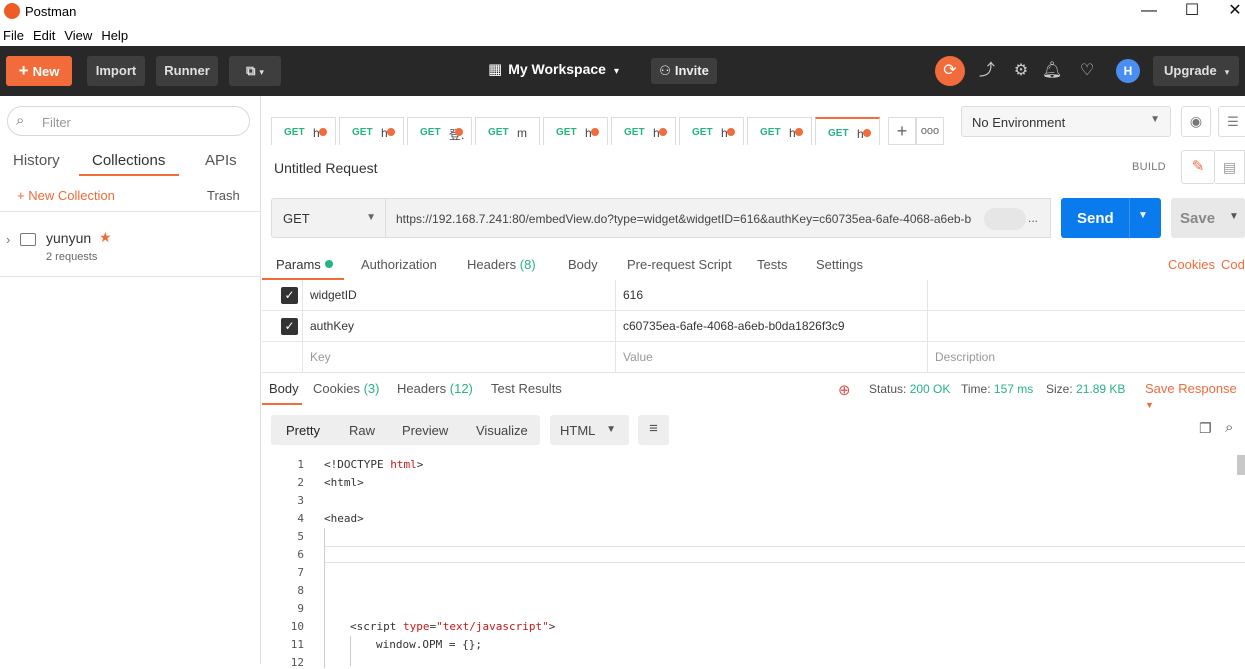  I want to click on sync-icon: ⟳, so click(950, 71).